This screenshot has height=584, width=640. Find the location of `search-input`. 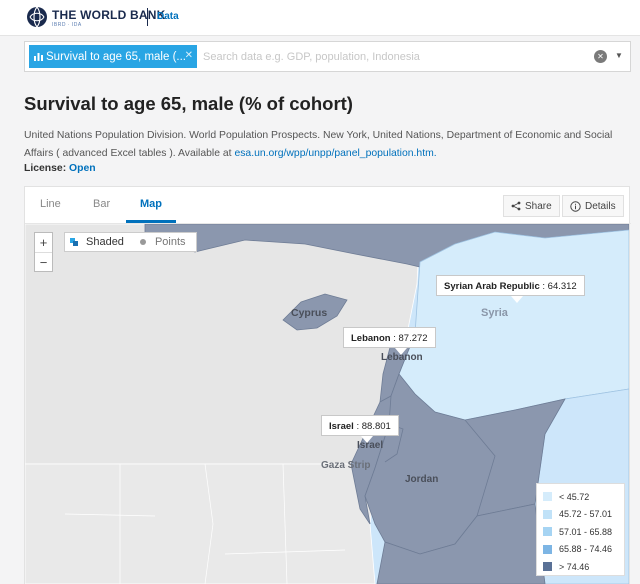

search-input is located at coordinates (393, 57).